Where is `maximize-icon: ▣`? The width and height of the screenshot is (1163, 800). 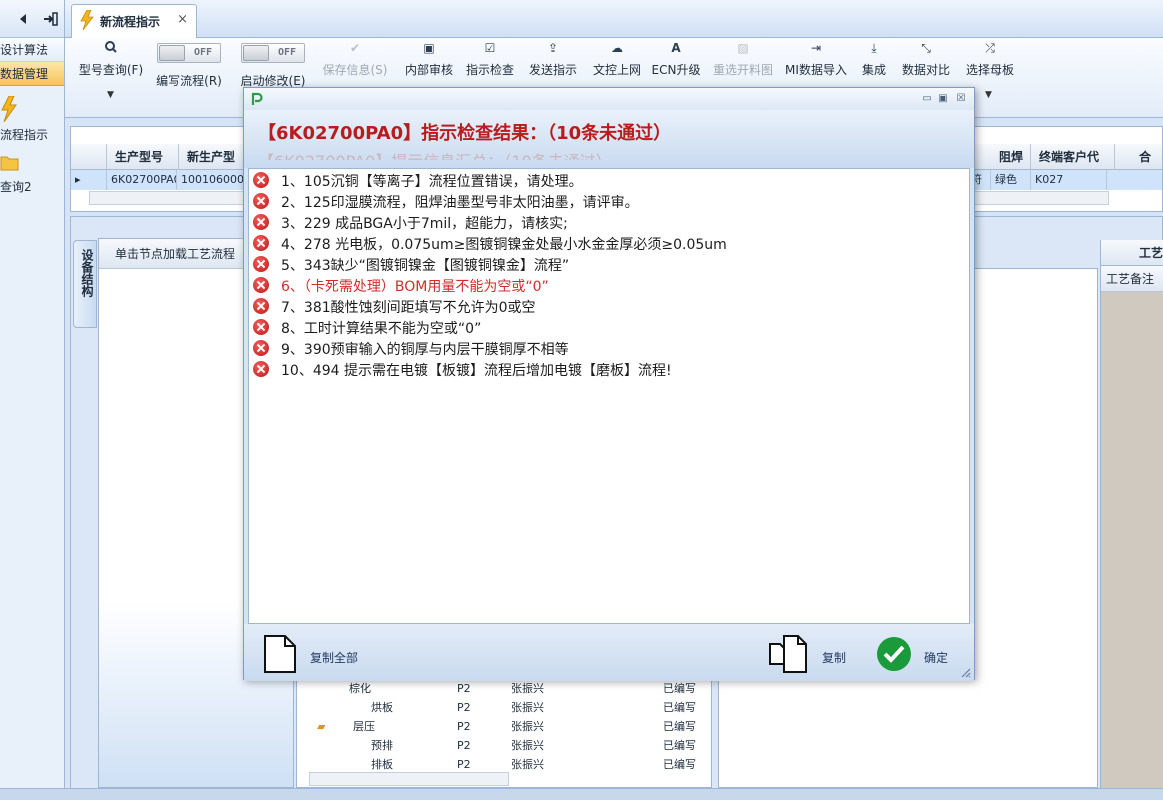
maximize-icon: ▣ is located at coordinates (943, 98).